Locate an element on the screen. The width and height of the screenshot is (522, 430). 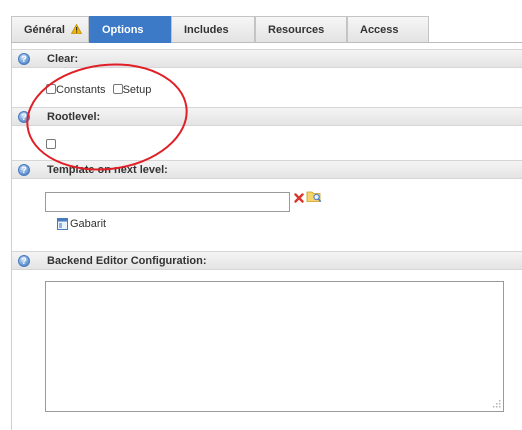
tab-options: Options is located at coordinates (130, 29).